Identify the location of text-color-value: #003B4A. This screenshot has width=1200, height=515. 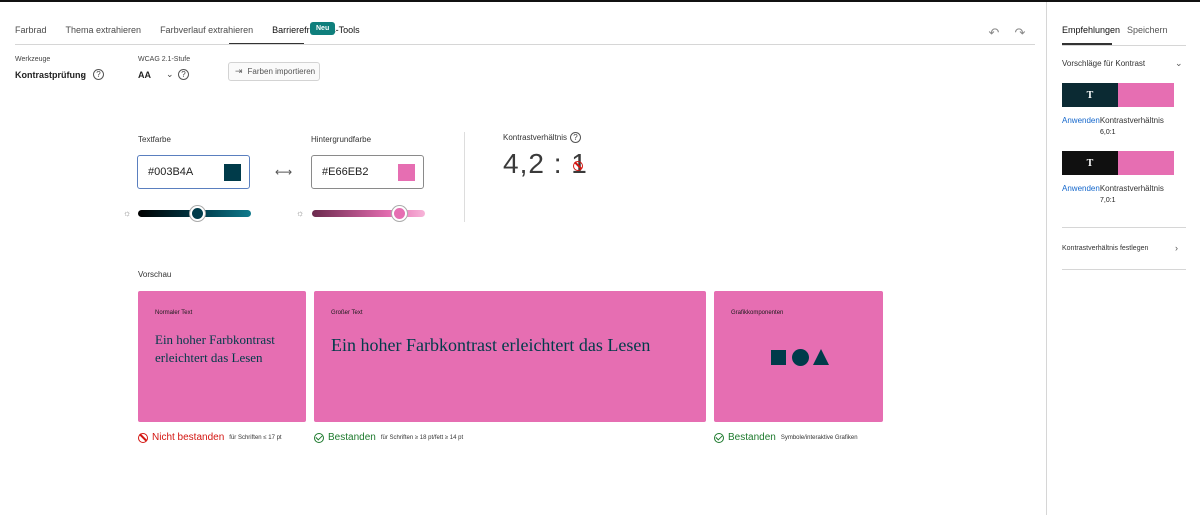
(171, 172).